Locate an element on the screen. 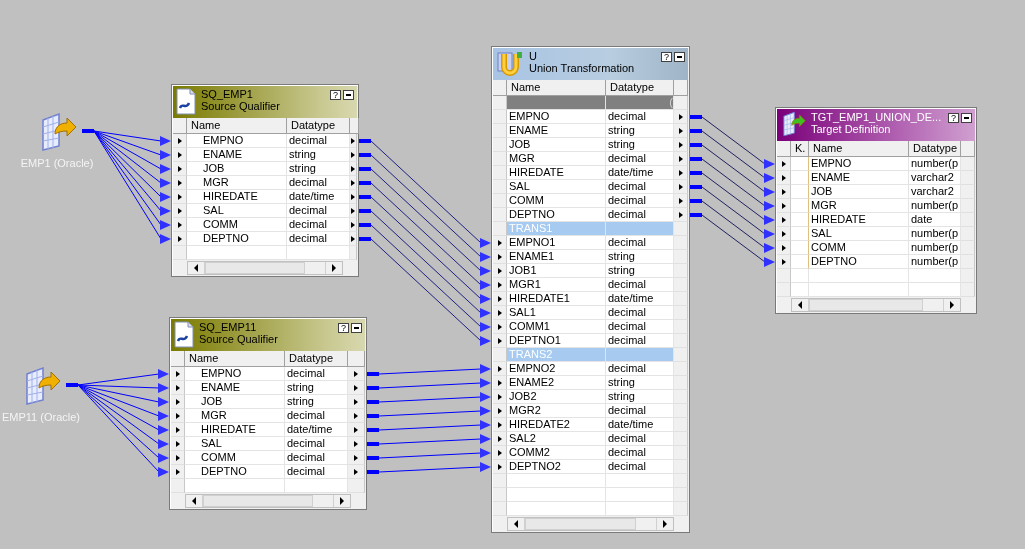 The height and width of the screenshot is (549, 1025). port-name: COMM is located at coordinates (859, 248).